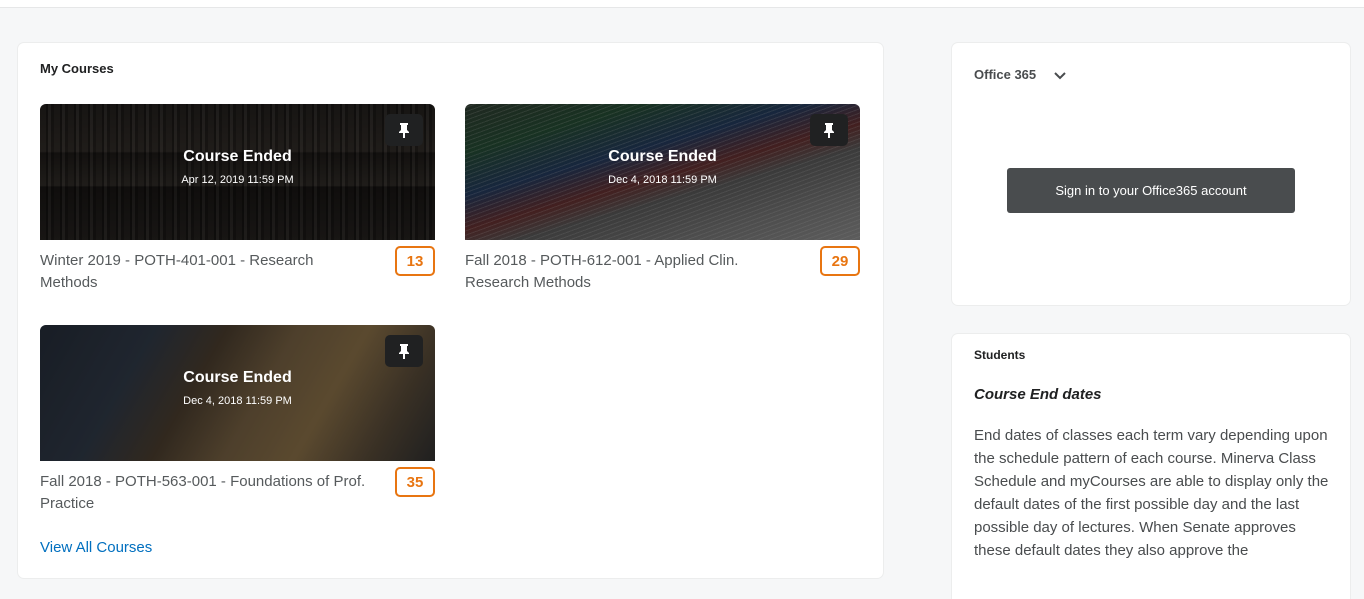 The image size is (1364, 599). Describe the element at coordinates (1000, 355) in the screenshot. I see `widget-title: Students` at that location.